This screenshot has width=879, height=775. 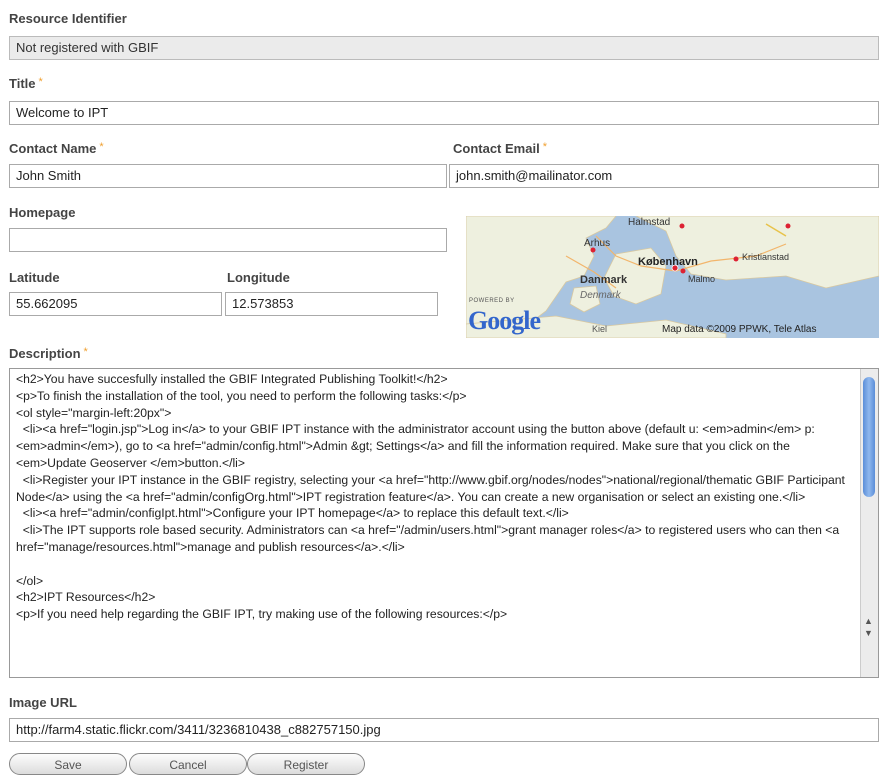 I want to click on description-scrollbar: ▲ ▼, so click(x=869, y=523).